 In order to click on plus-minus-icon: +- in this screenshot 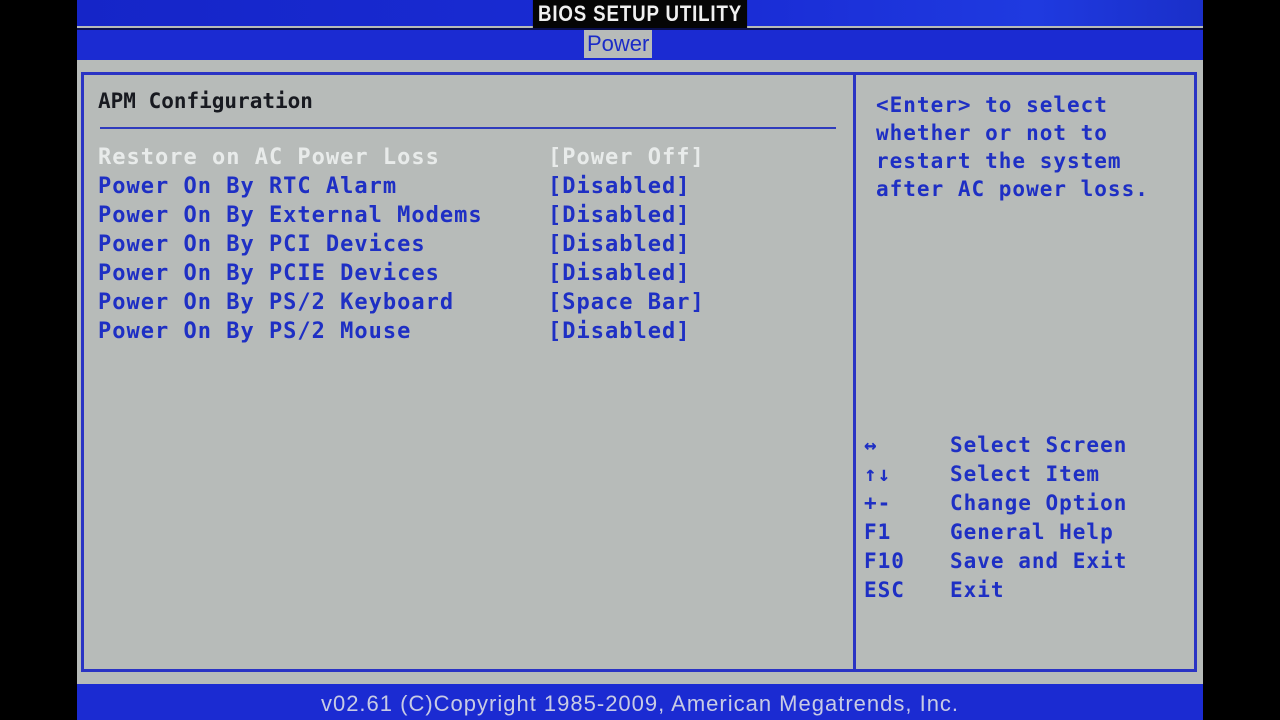, I will do `click(878, 503)`.